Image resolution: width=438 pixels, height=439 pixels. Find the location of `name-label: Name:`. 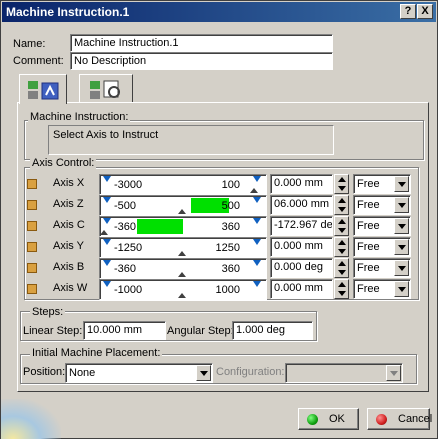

name-label: Name: is located at coordinates (29, 44).